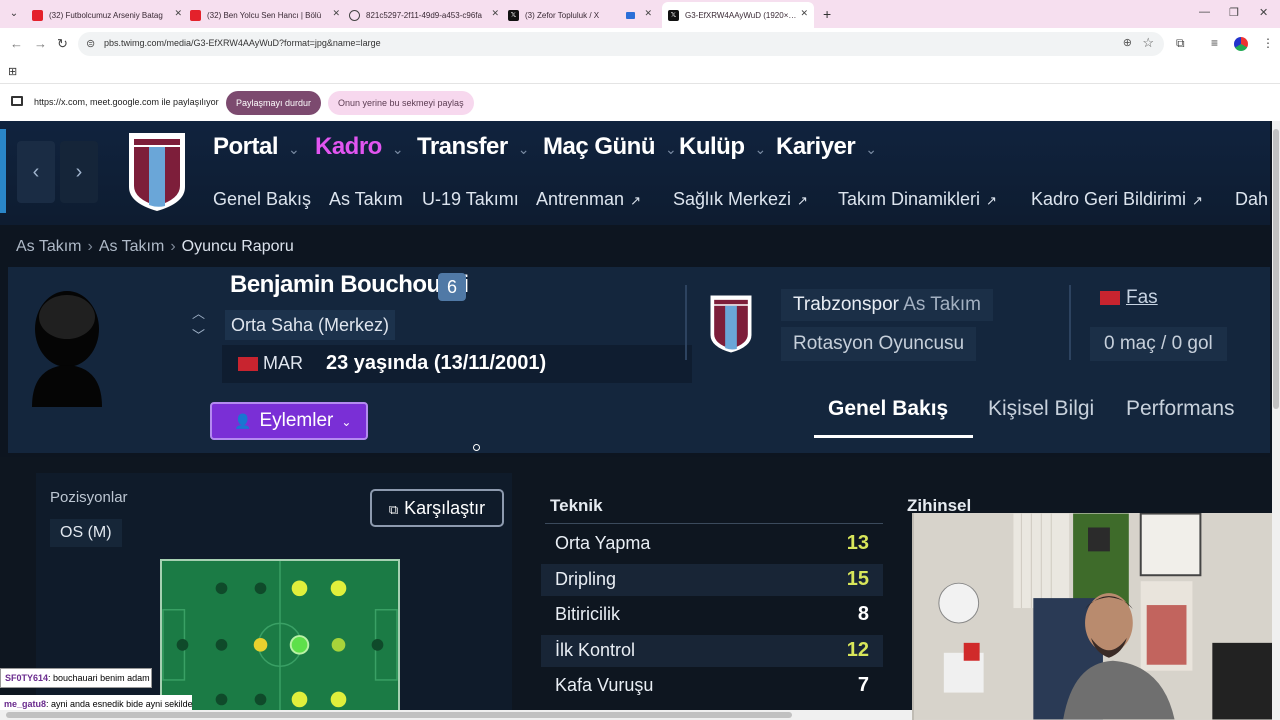  What do you see at coordinates (16, 43) in the screenshot?
I see `back-icon: ←` at bounding box center [16, 43].